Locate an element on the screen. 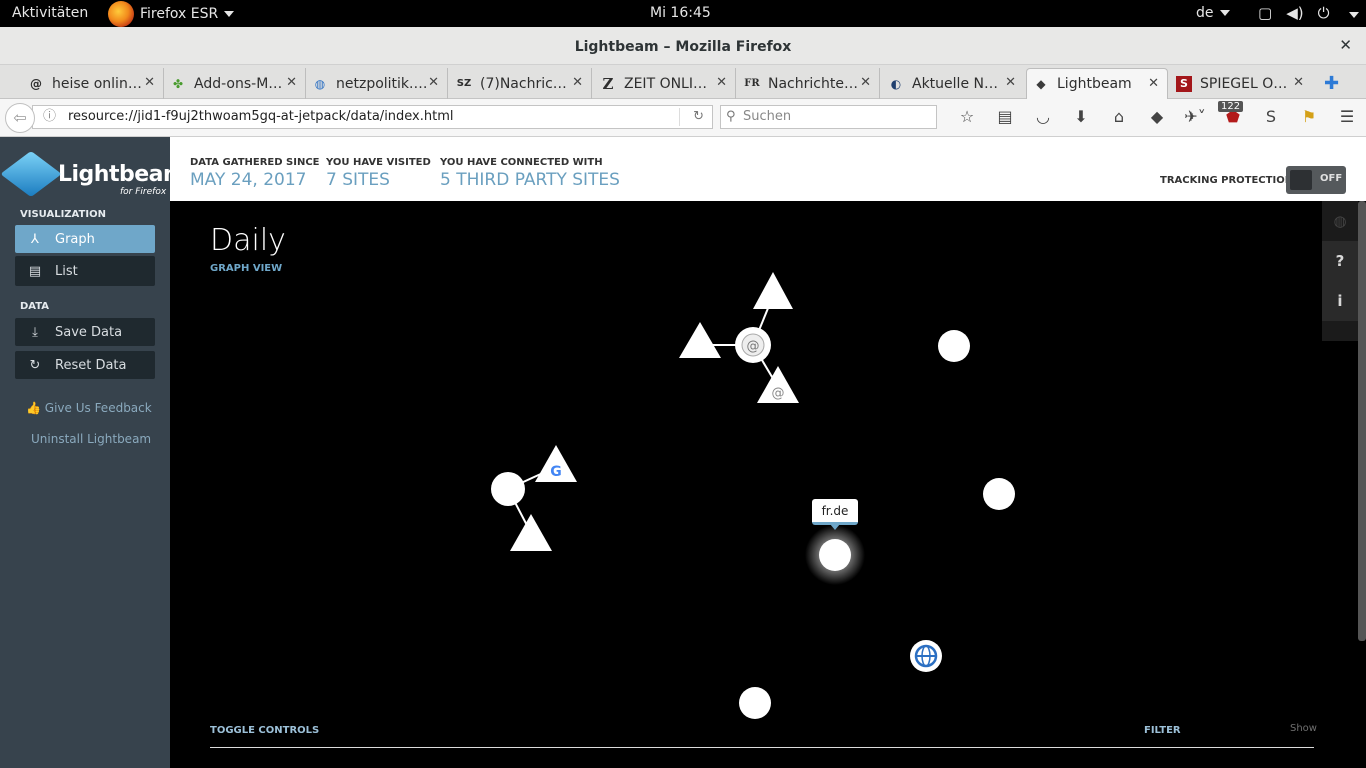  tab-addons: ✤ Add-ons-M… ✕ is located at coordinates (235, 83).